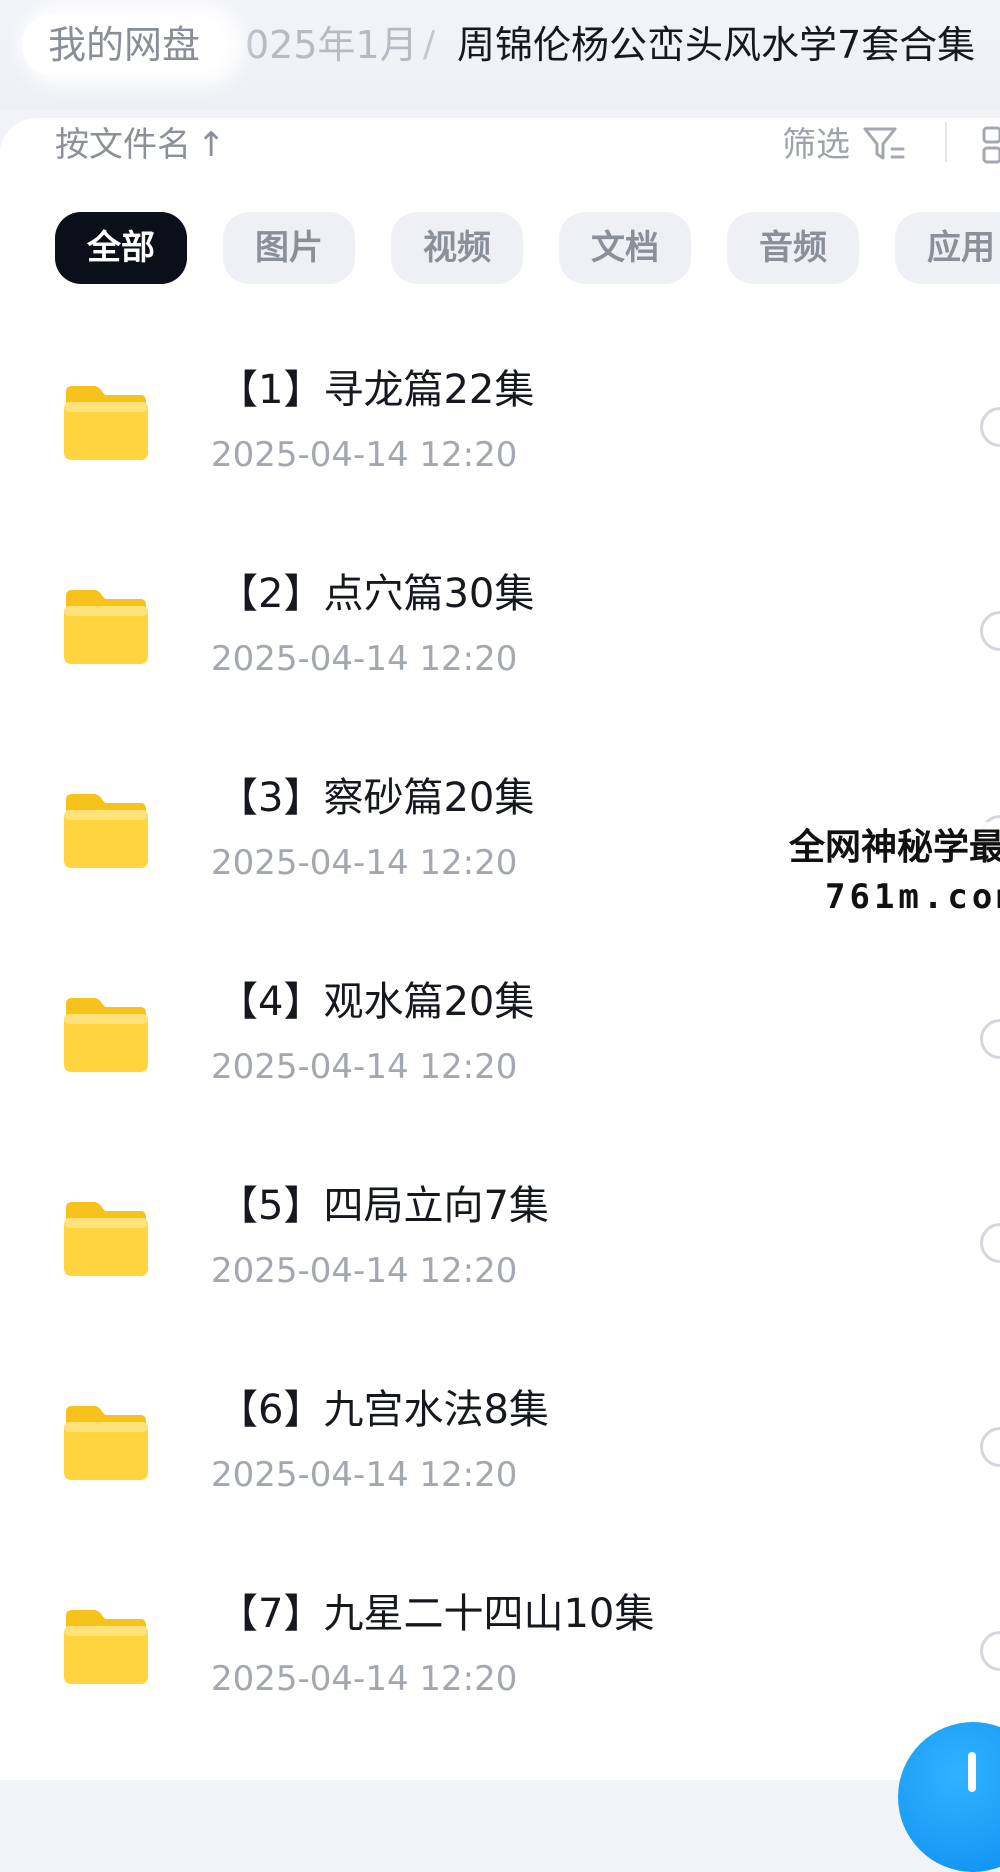 Image resolution: width=1000 pixels, height=1872 pixels. I want to click on toolbar-divider, so click(946, 142).